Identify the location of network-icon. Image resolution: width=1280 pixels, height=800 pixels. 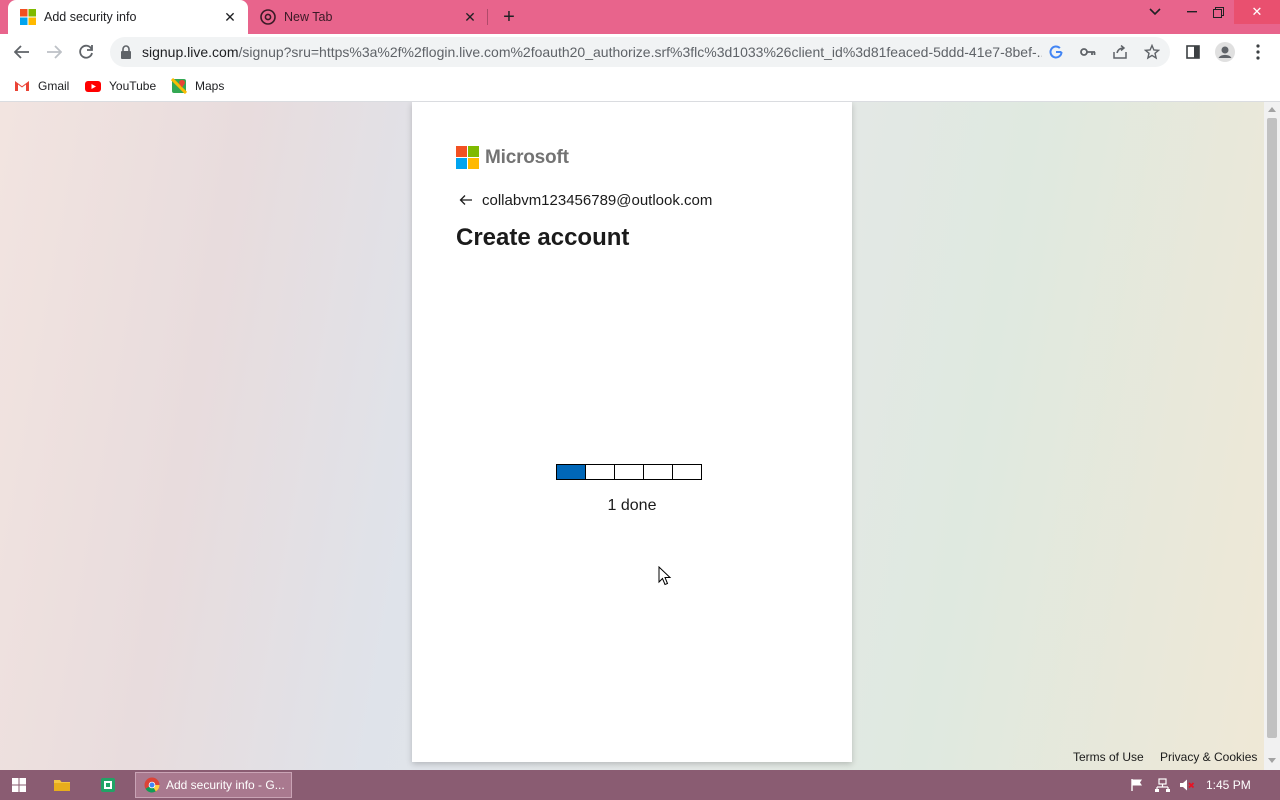
(1162, 785).